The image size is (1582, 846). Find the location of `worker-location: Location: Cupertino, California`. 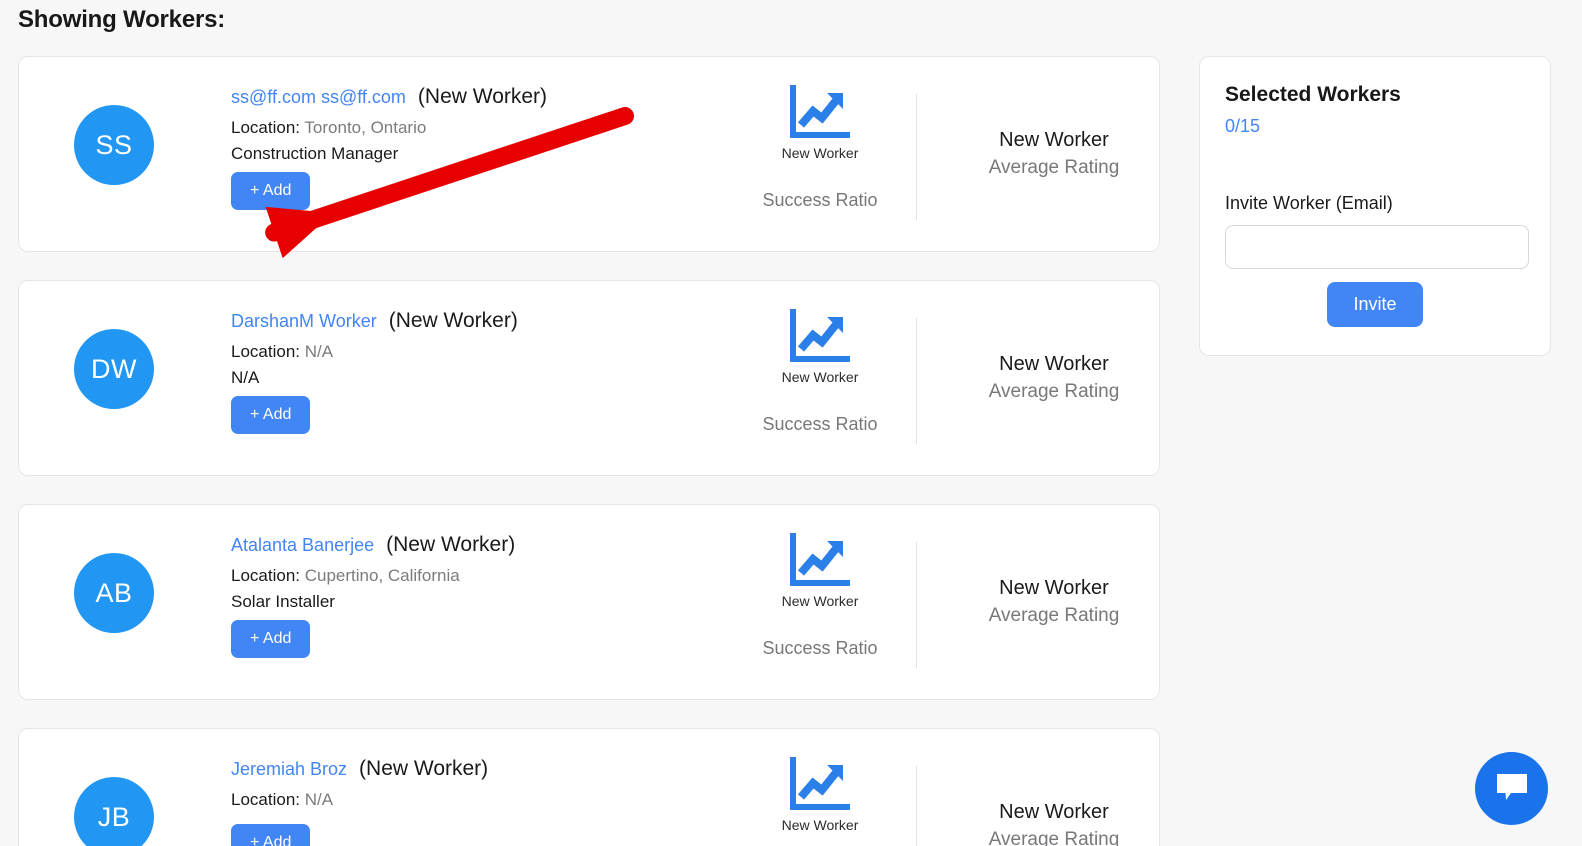

worker-location: Location: Cupertino, California is located at coordinates (471, 576).